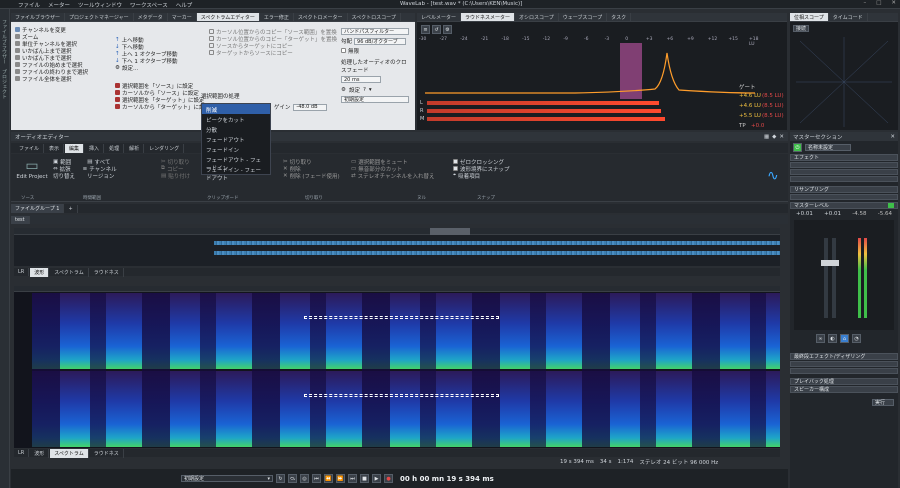 This screenshot has width=900, height=488. Describe the element at coordinates (38, 17) in the screenshot. I see `tab-file-browser: ファイルブラウザー` at that location.